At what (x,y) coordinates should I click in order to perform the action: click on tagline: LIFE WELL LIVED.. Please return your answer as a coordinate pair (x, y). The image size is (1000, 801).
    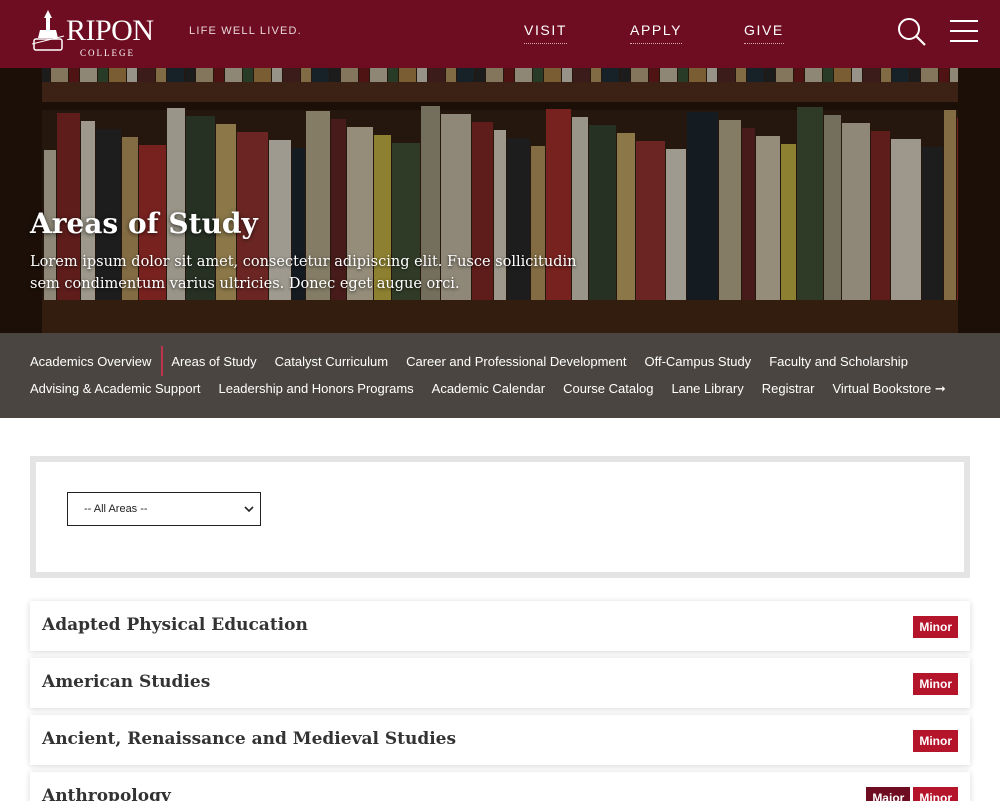
    Looking at the image, I should click on (245, 31).